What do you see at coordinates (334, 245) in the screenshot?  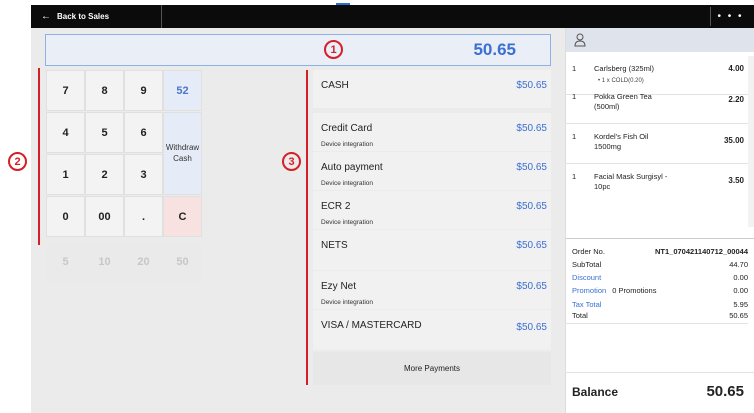 I see `payment-name: NETS` at bounding box center [334, 245].